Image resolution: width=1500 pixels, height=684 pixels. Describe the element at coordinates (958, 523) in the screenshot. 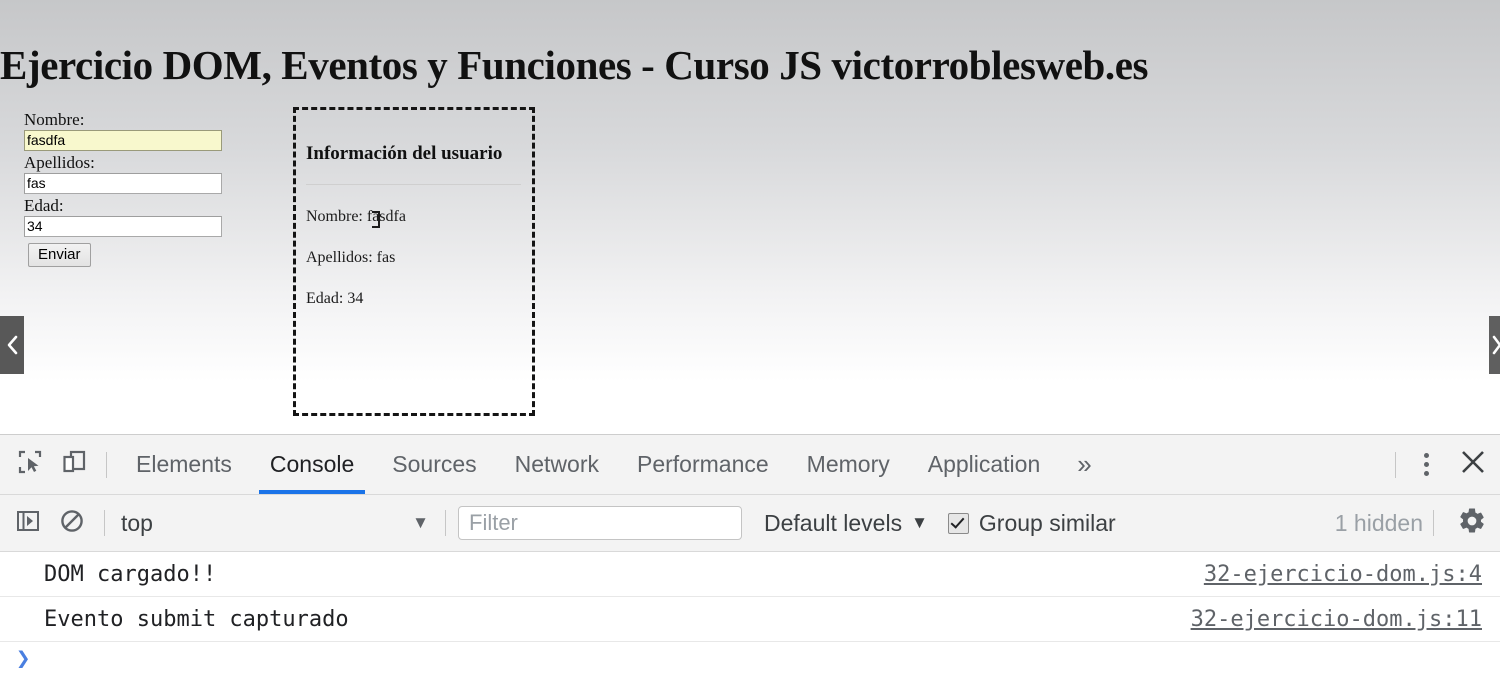

I see `group-similar-checkbox` at that location.